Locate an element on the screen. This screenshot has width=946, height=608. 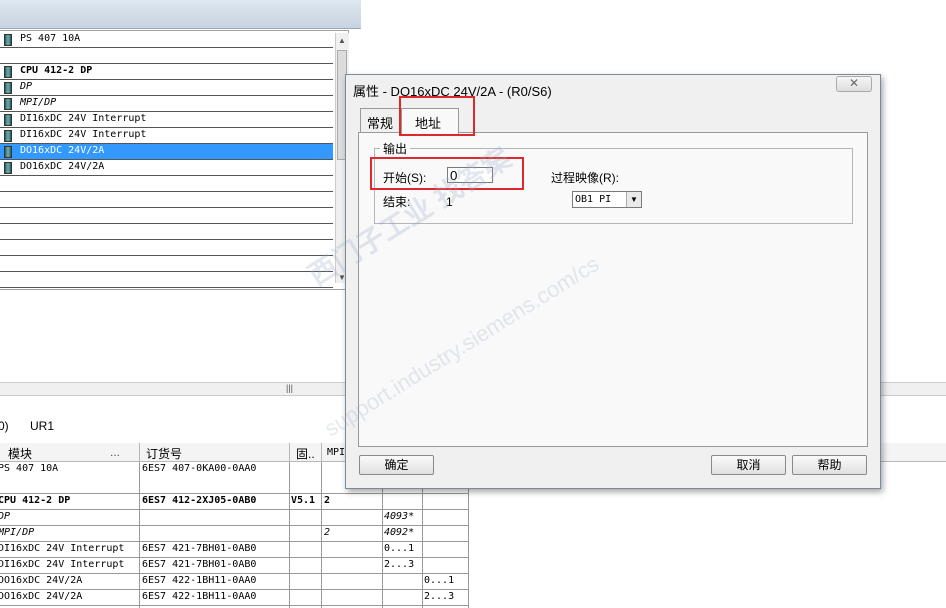
col-header-order-number: 订货号 is located at coordinates (164, 453).